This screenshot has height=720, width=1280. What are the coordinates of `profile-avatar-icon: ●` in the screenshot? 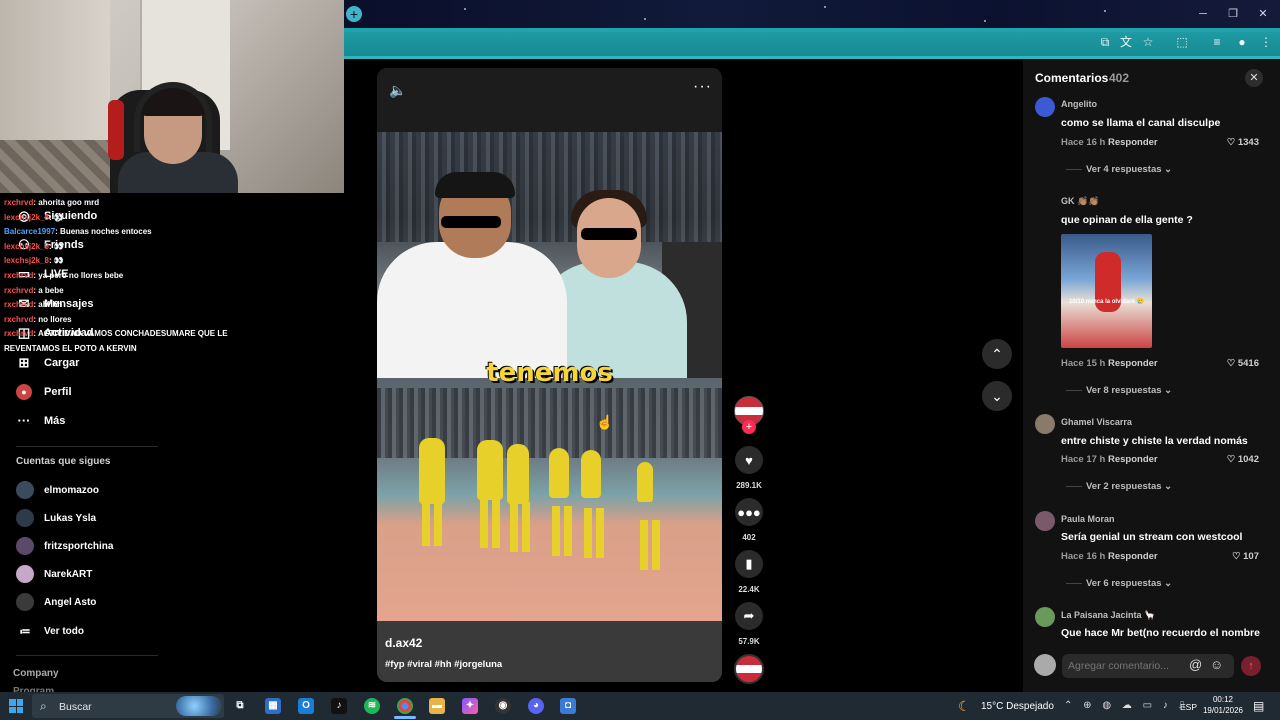 It's located at (1242, 42).